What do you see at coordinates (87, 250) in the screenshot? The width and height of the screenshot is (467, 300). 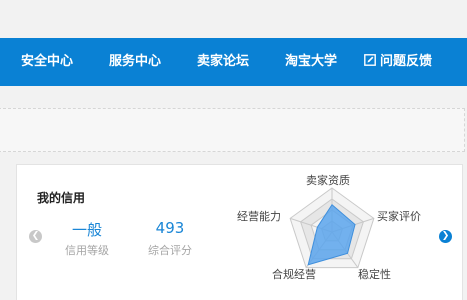 I see `credit-level-label: 信用等级` at bounding box center [87, 250].